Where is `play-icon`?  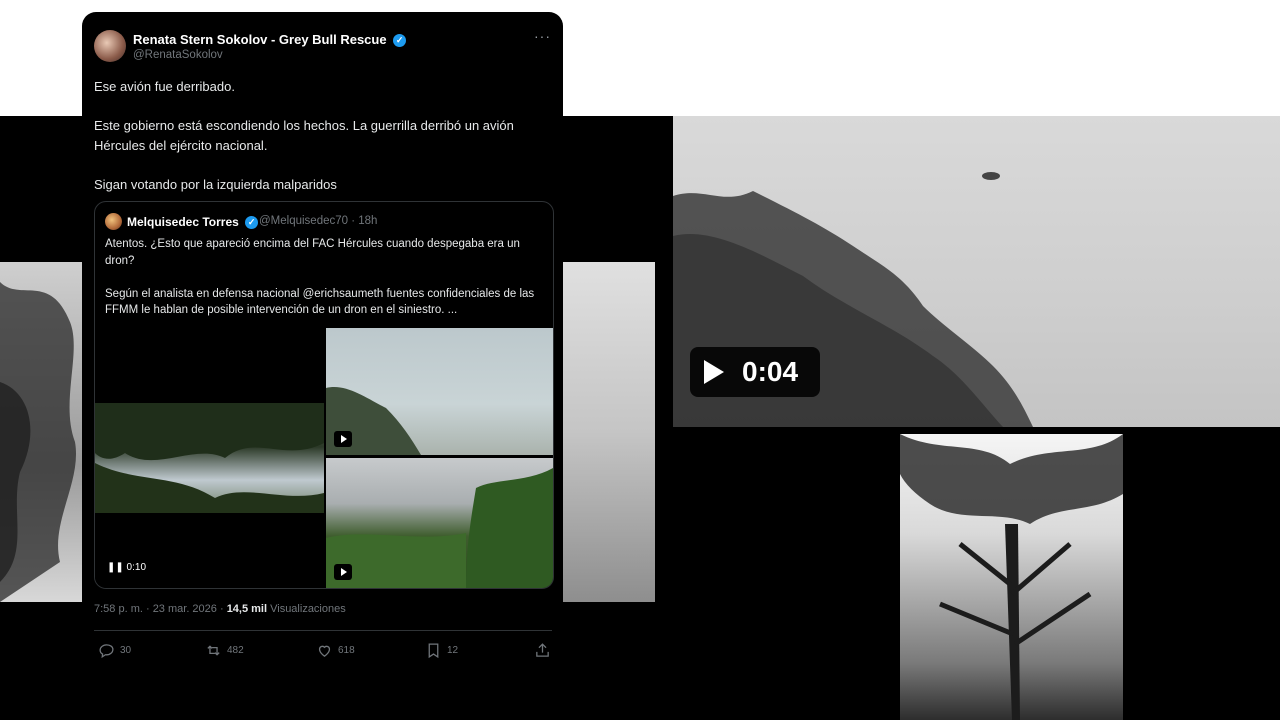 play-icon is located at coordinates (714, 372).